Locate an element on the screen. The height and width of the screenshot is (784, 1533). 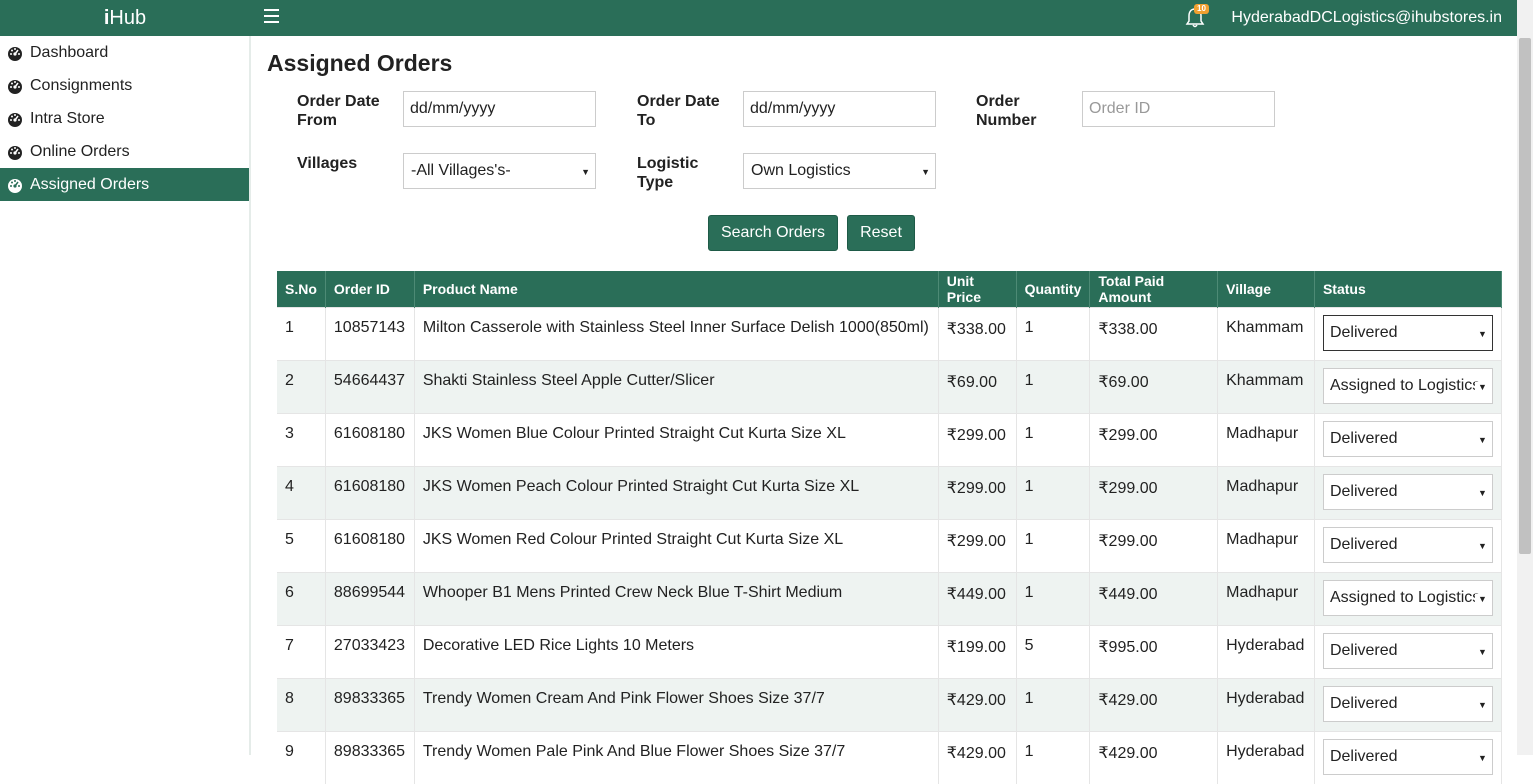
villages-selected: -All Villages's- is located at coordinates (461, 170).